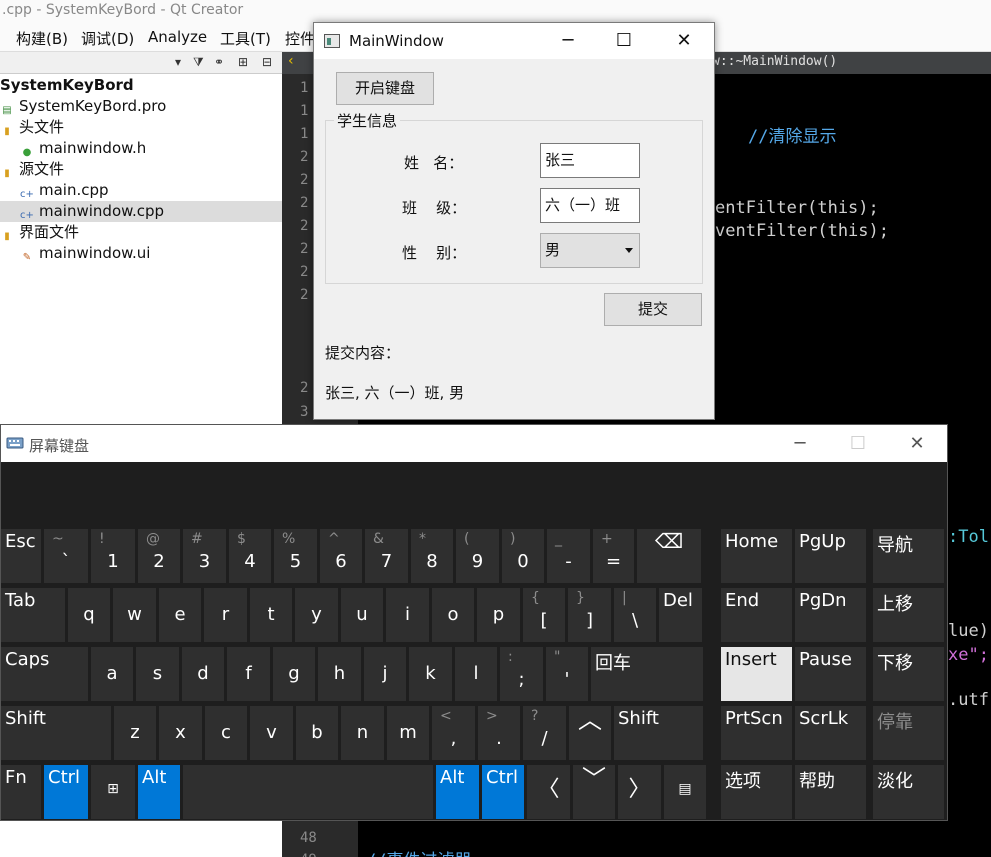 The height and width of the screenshot is (857, 991). Describe the element at coordinates (613, 556) in the screenshot. I see `key--: + =` at that location.